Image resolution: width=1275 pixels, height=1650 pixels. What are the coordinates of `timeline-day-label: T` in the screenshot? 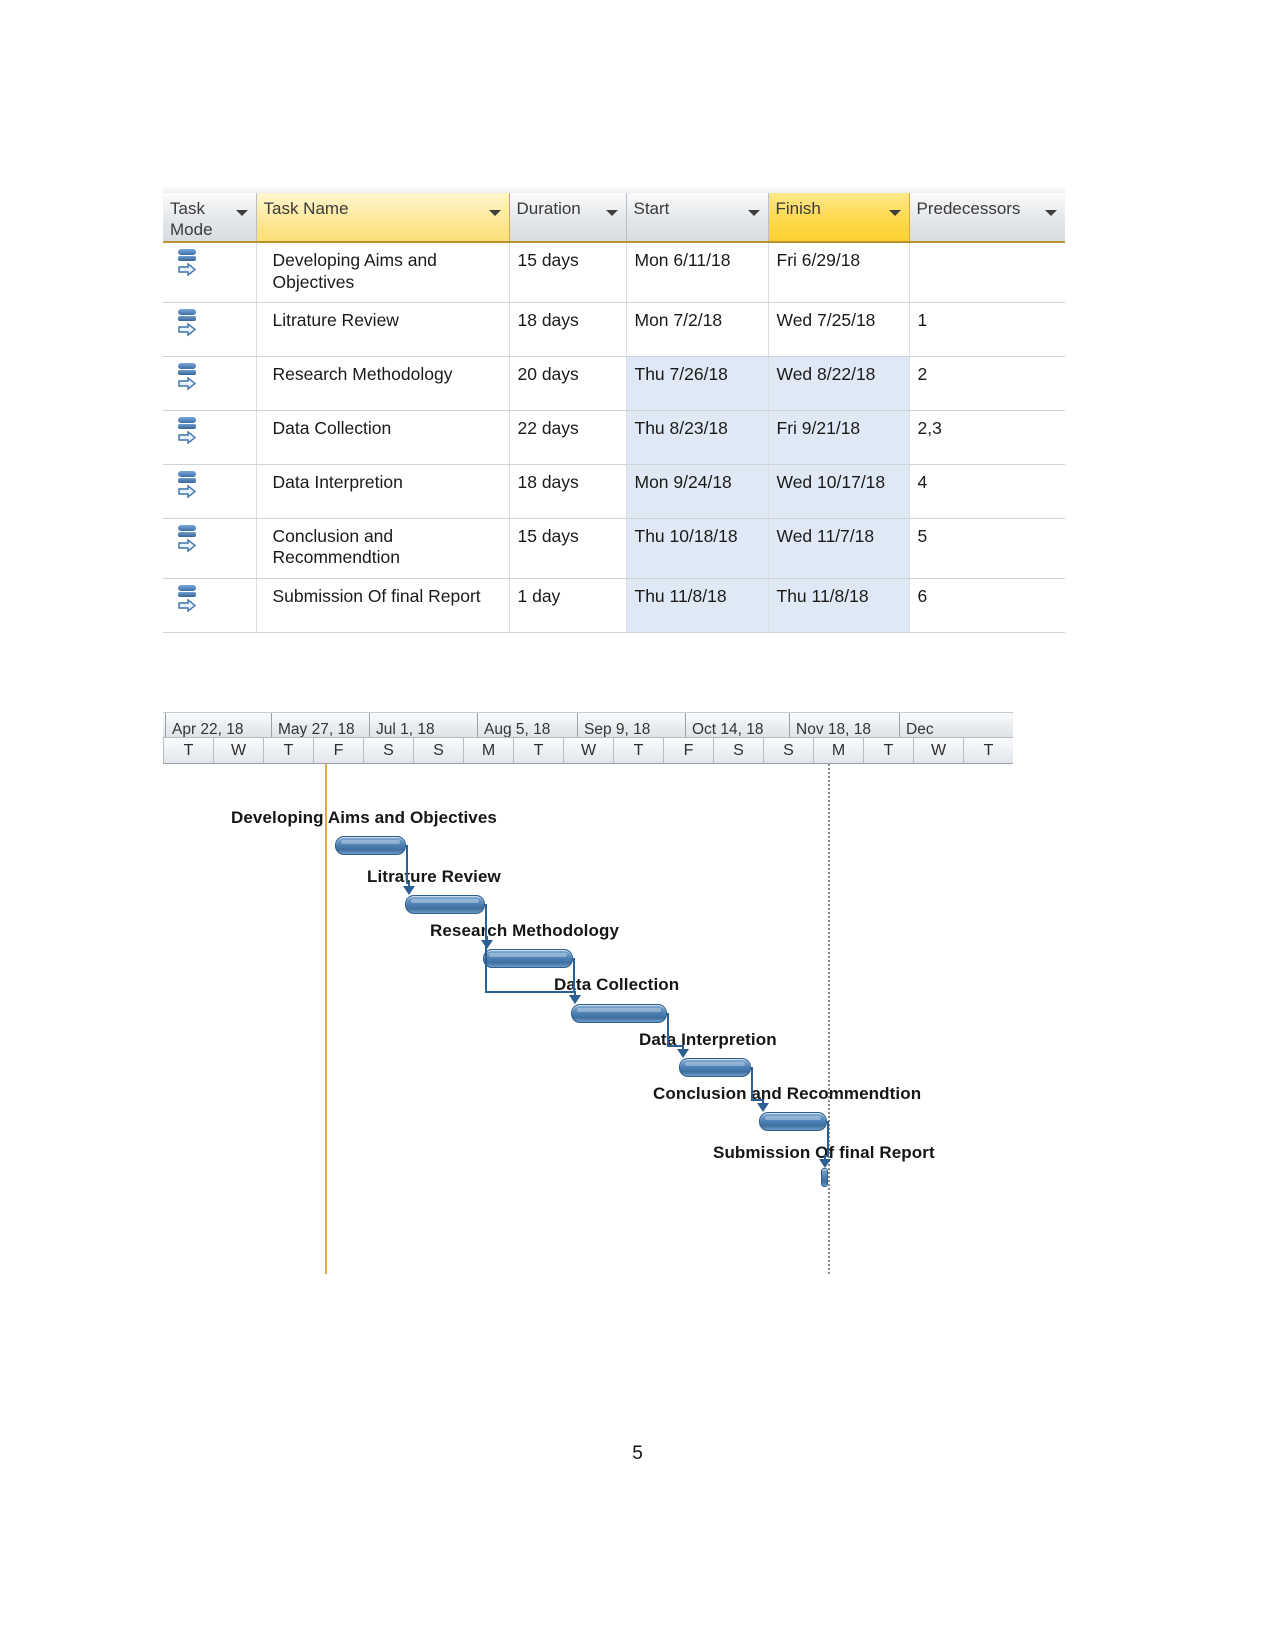 It's located at (288, 750).